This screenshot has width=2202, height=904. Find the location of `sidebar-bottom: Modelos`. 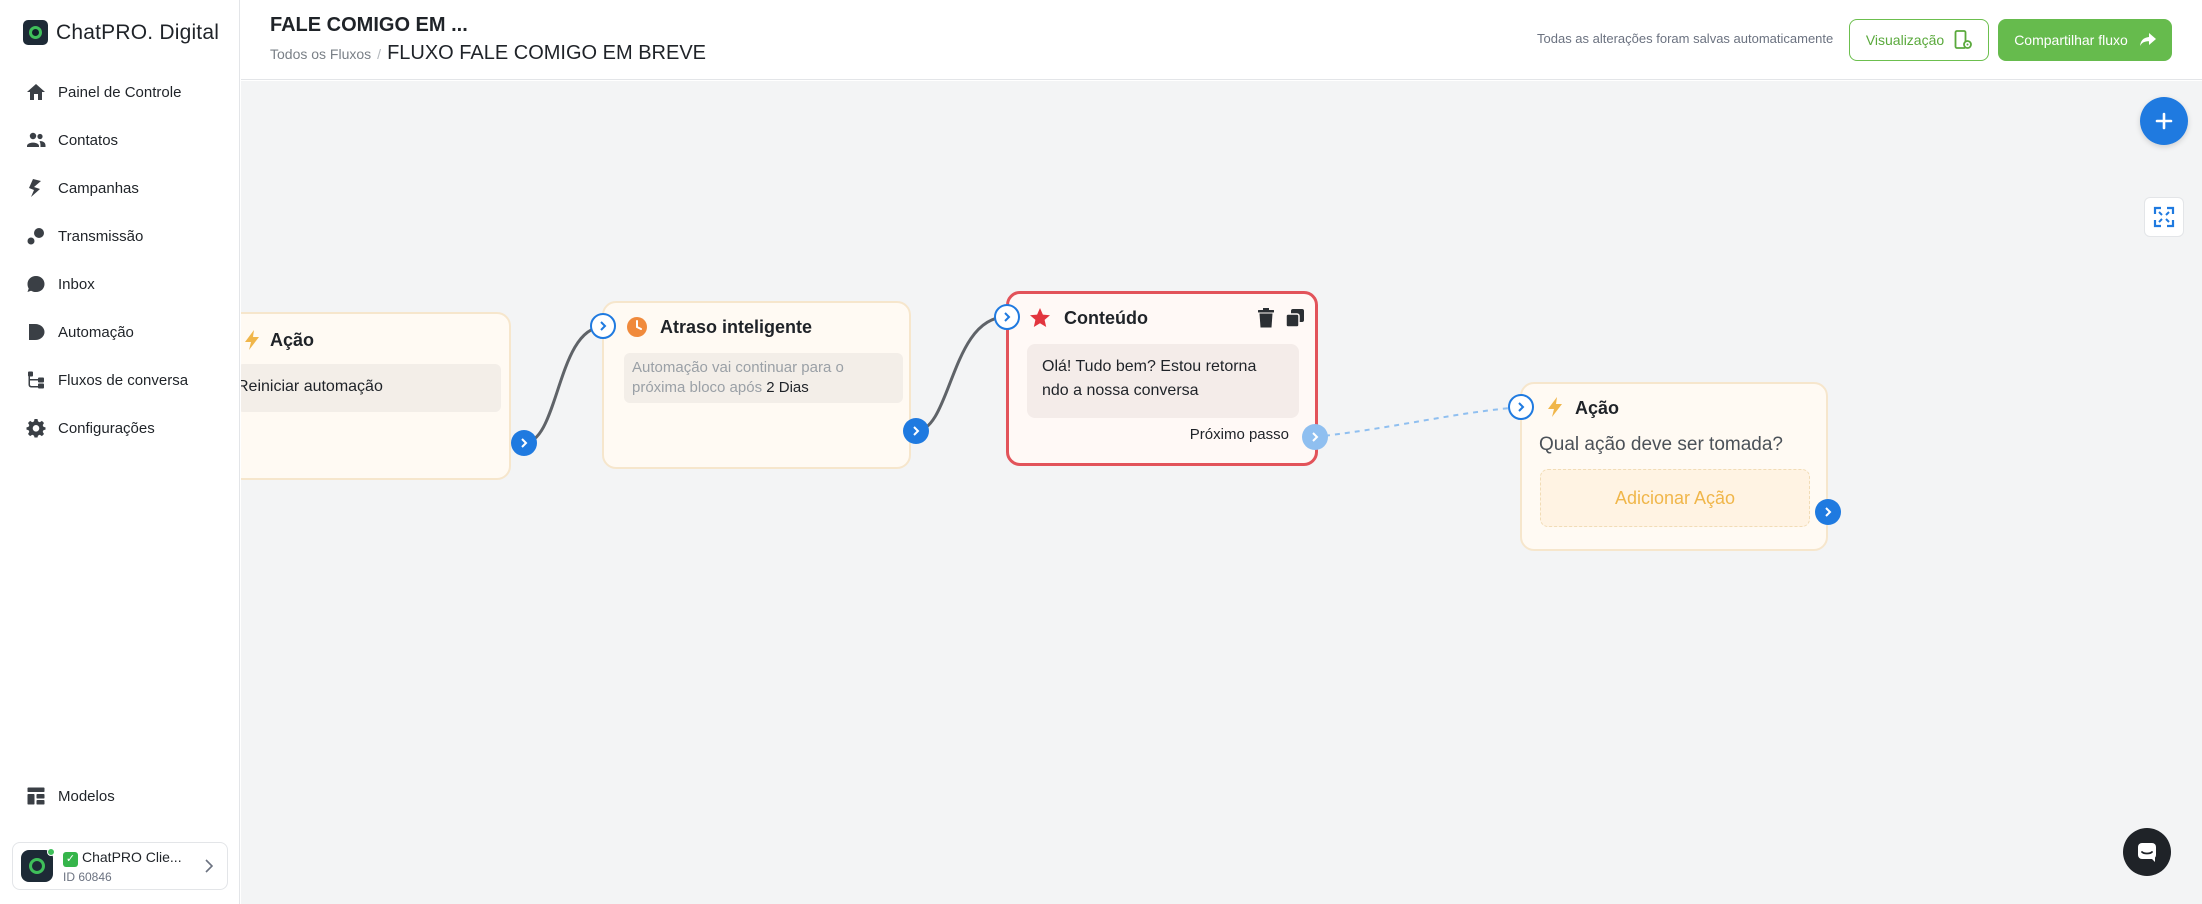

sidebar-bottom: Modelos is located at coordinates (120, 796).